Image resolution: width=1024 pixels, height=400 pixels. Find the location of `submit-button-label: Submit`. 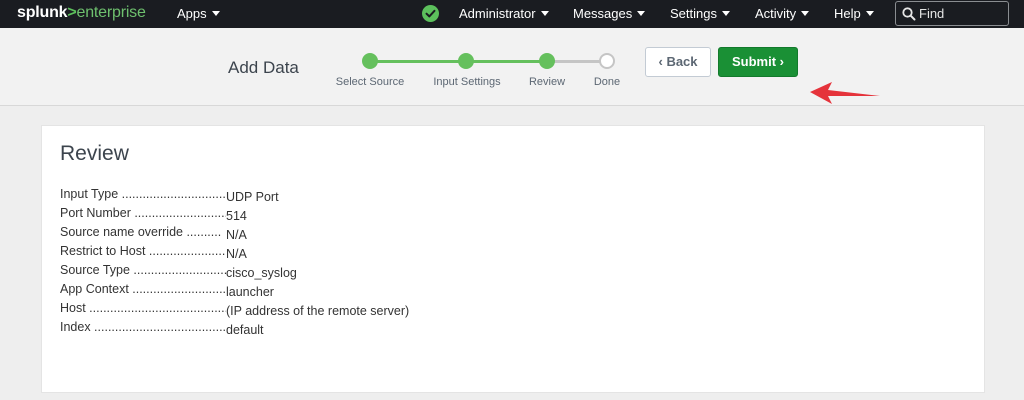

submit-button-label: Submit is located at coordinates (754, 61).